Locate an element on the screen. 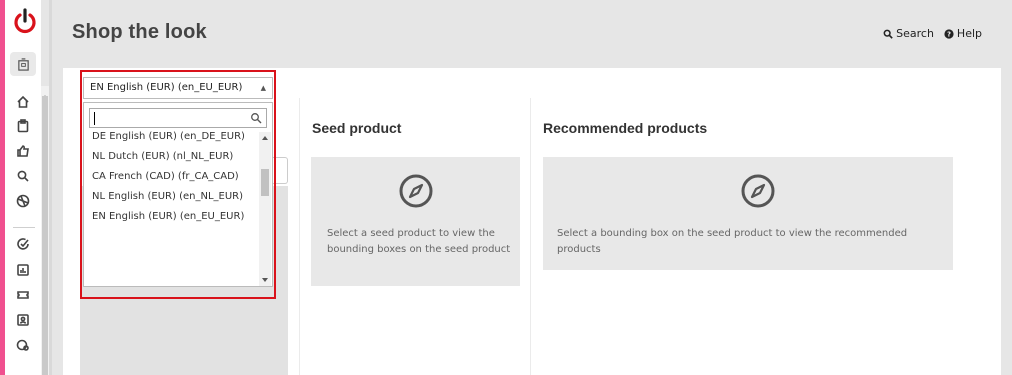 This screenshot has height=375, width=1012. help-link-label: Help is located at coordinates (969, 33).